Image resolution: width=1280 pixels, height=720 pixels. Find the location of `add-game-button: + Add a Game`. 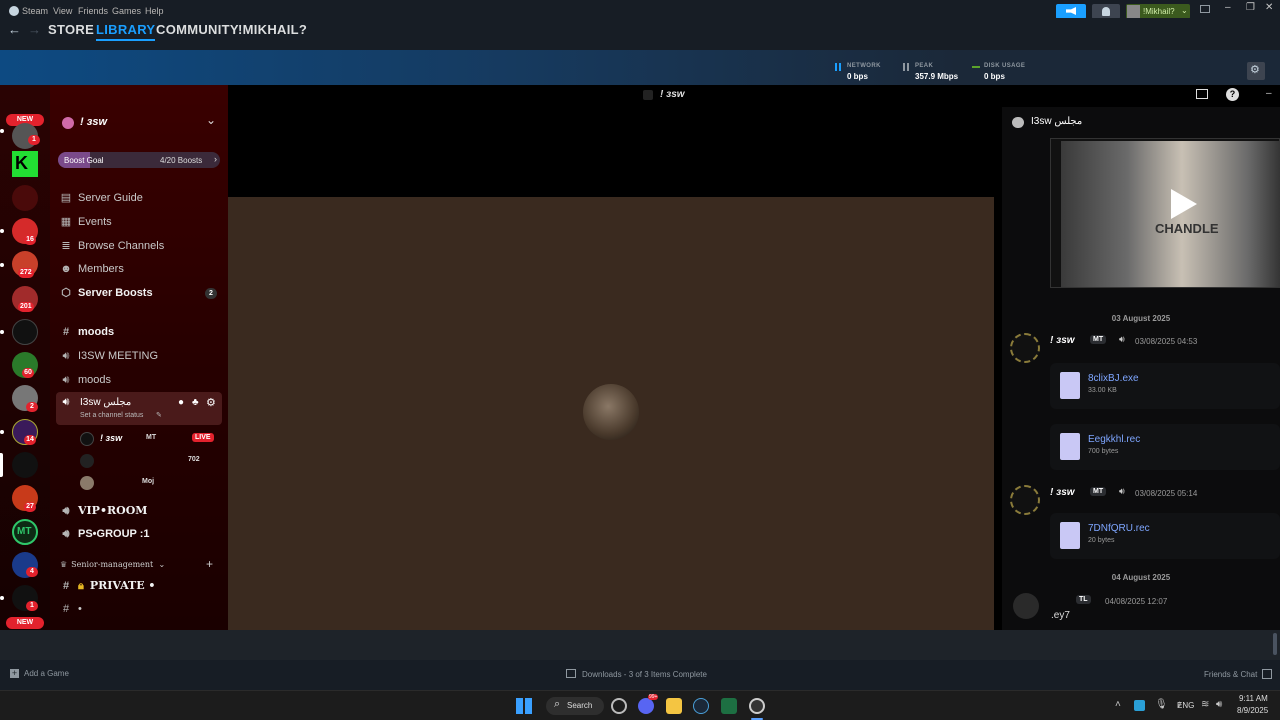

add-game-button: + Add a Game is located at coordinates (39, 673).